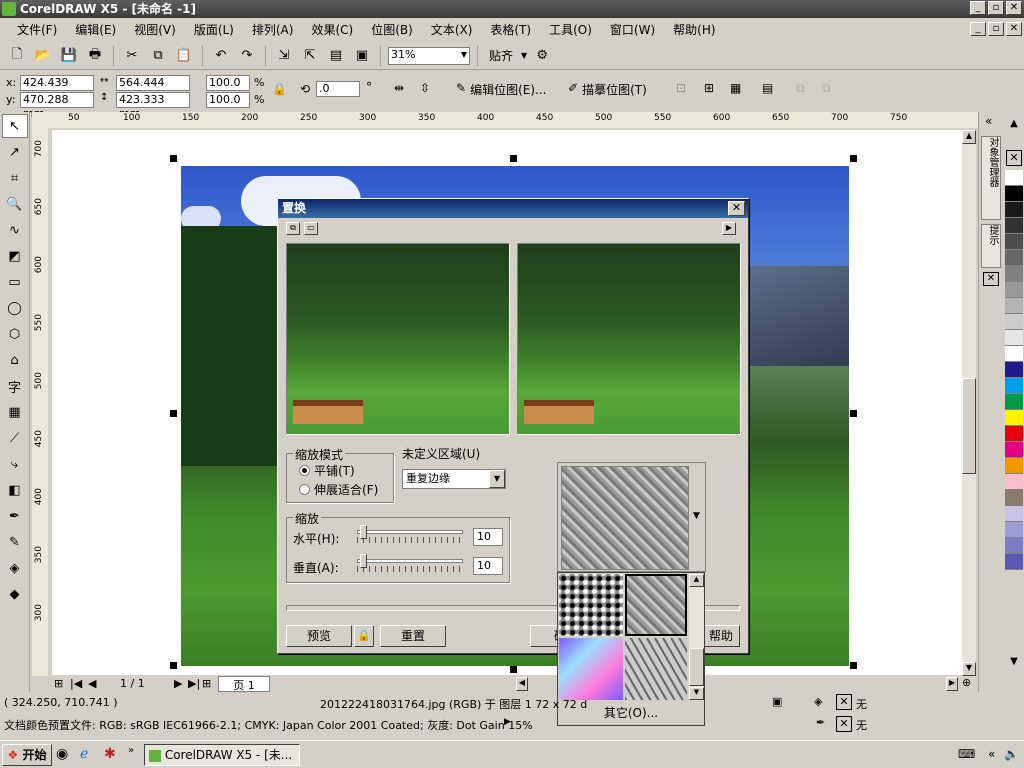 The width and height of the screenshot is (1024, 768). What do you see at coordinates (244, 684) in the screenshot?
I see `page-tab: 页 1` at bounding box center [244, 684].